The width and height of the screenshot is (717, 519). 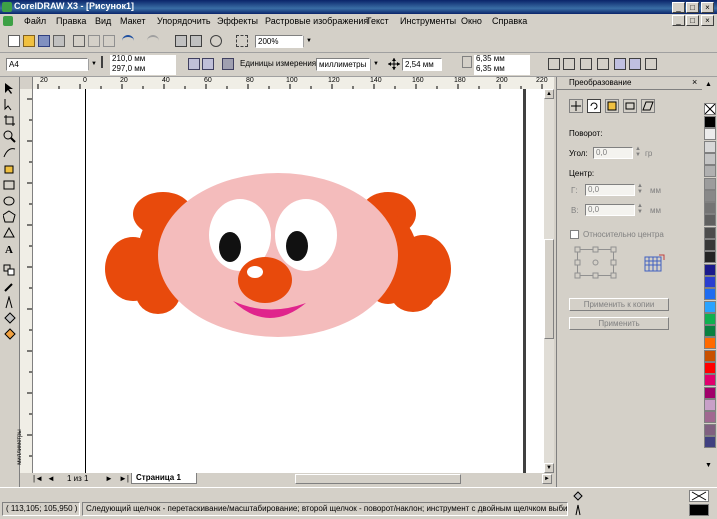 I want to click on prev-page-button: ◄, so click(x=51, y=478).